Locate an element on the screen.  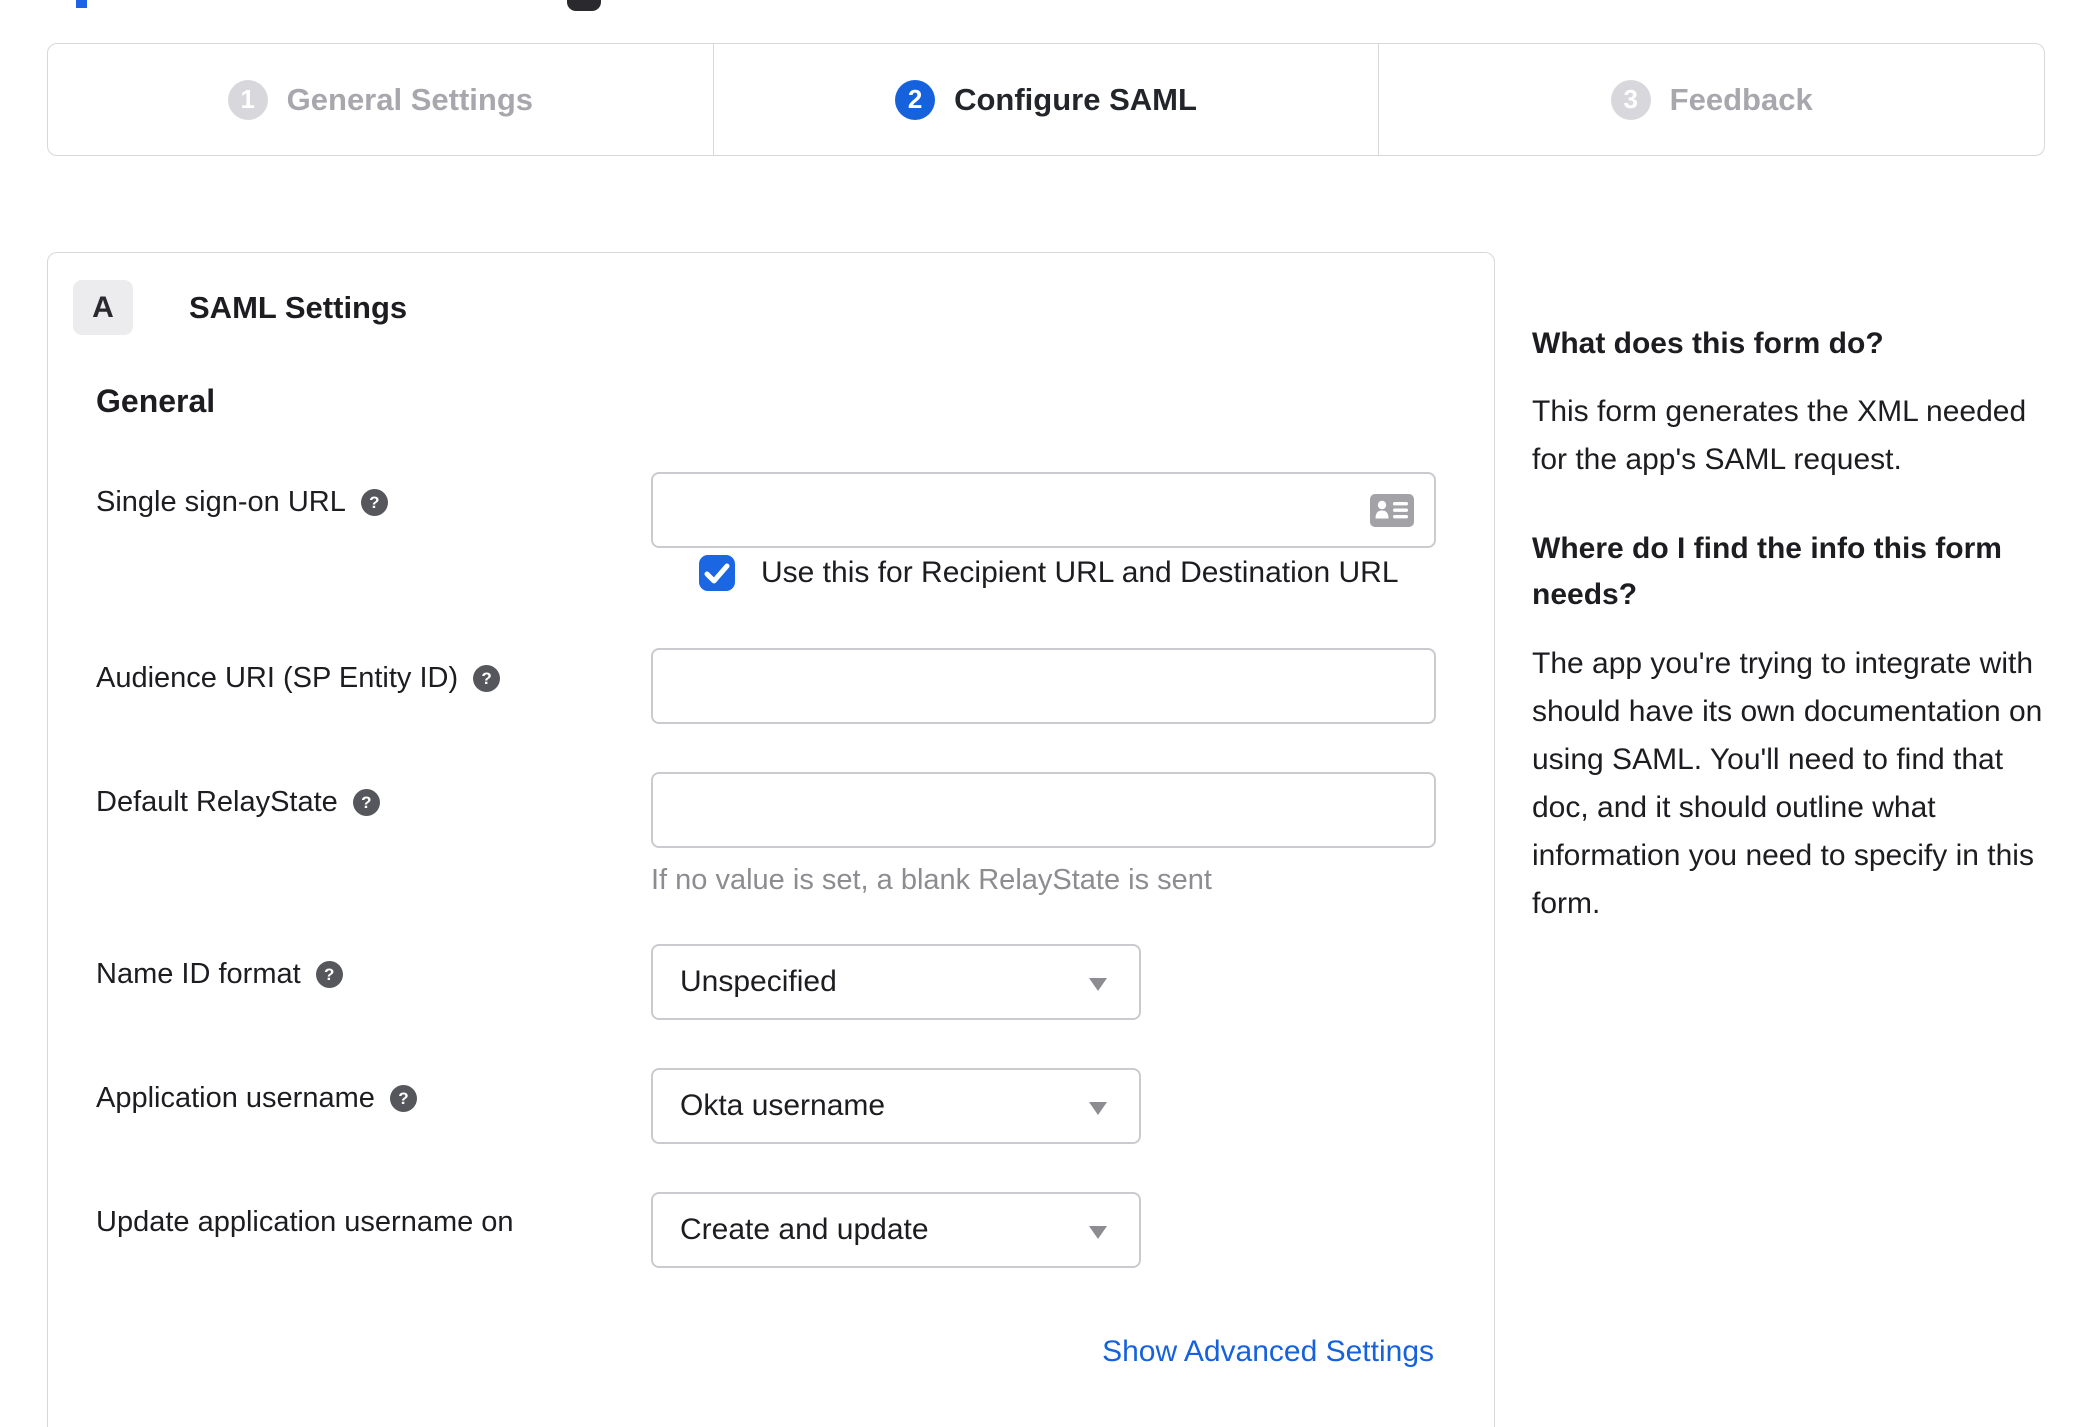
update-username-label-text: Update application username on is located at coordinates (305, 1222).